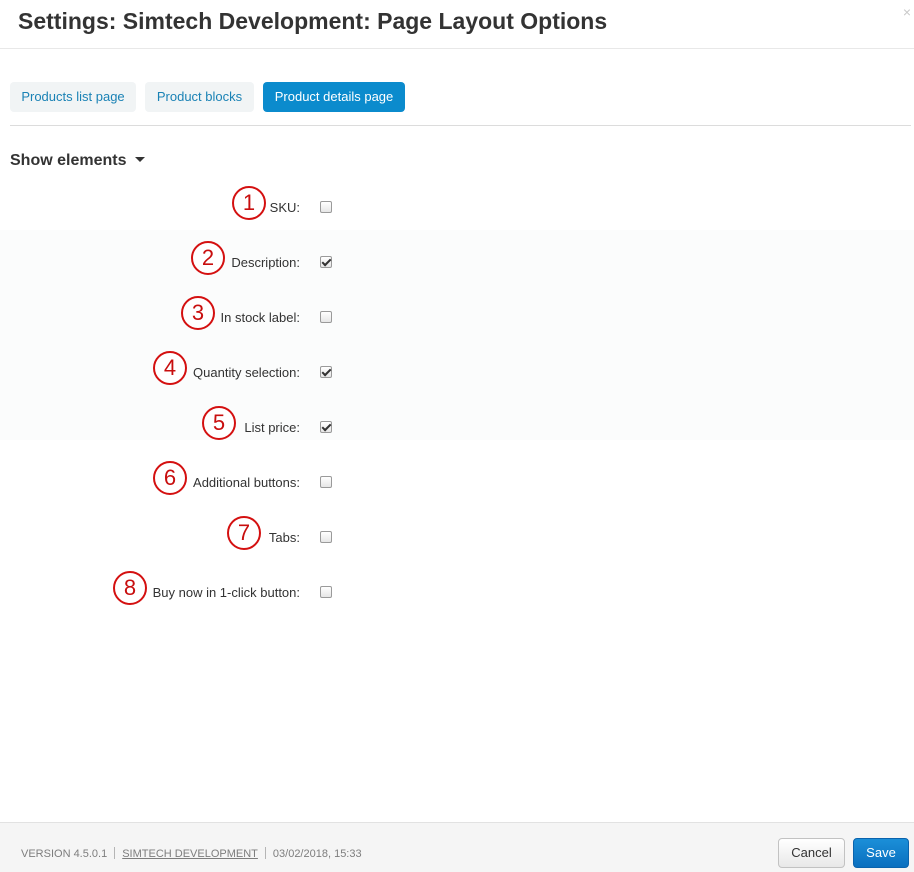 This screenshot has height=872, width=914. What do you see at coordinates (457, 482) in the screenshot?
I see `field-row-additional-buttons: 6 Additional buttons:` at bounding box center [457, 482].